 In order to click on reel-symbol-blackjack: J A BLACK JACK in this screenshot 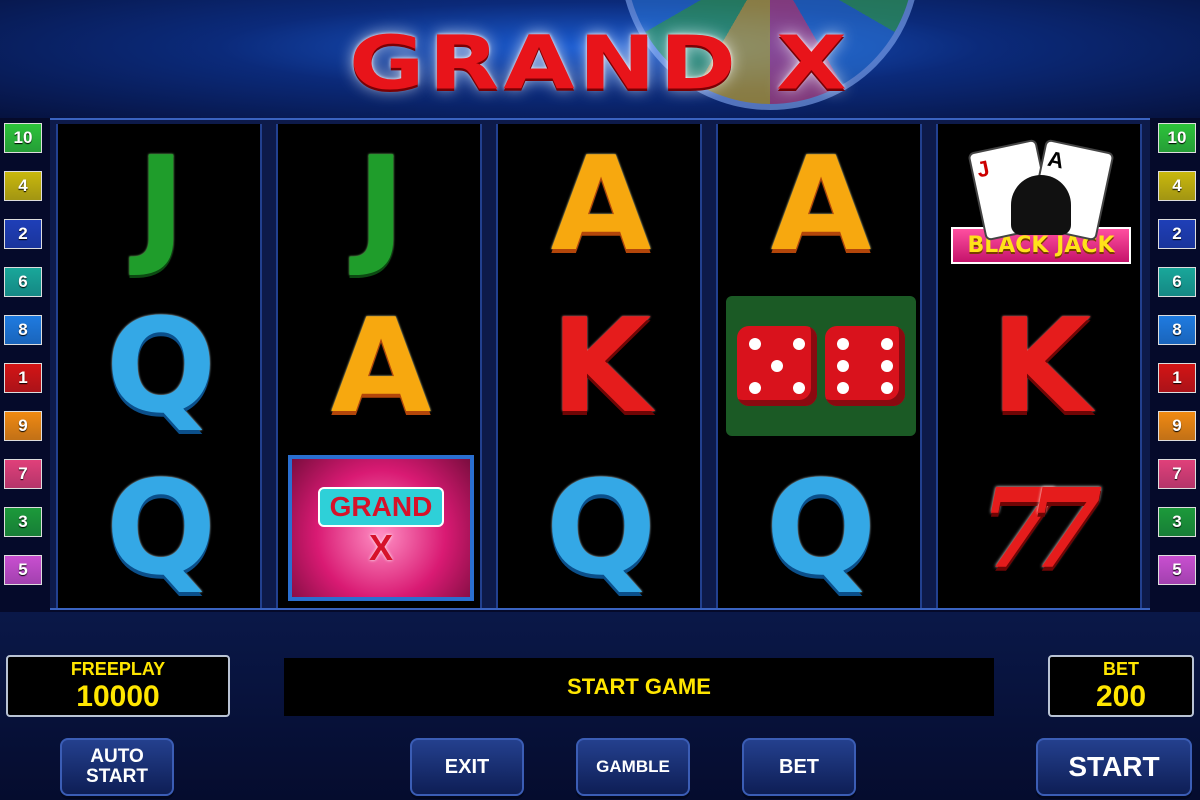, I will do `click(1041, 204)`.